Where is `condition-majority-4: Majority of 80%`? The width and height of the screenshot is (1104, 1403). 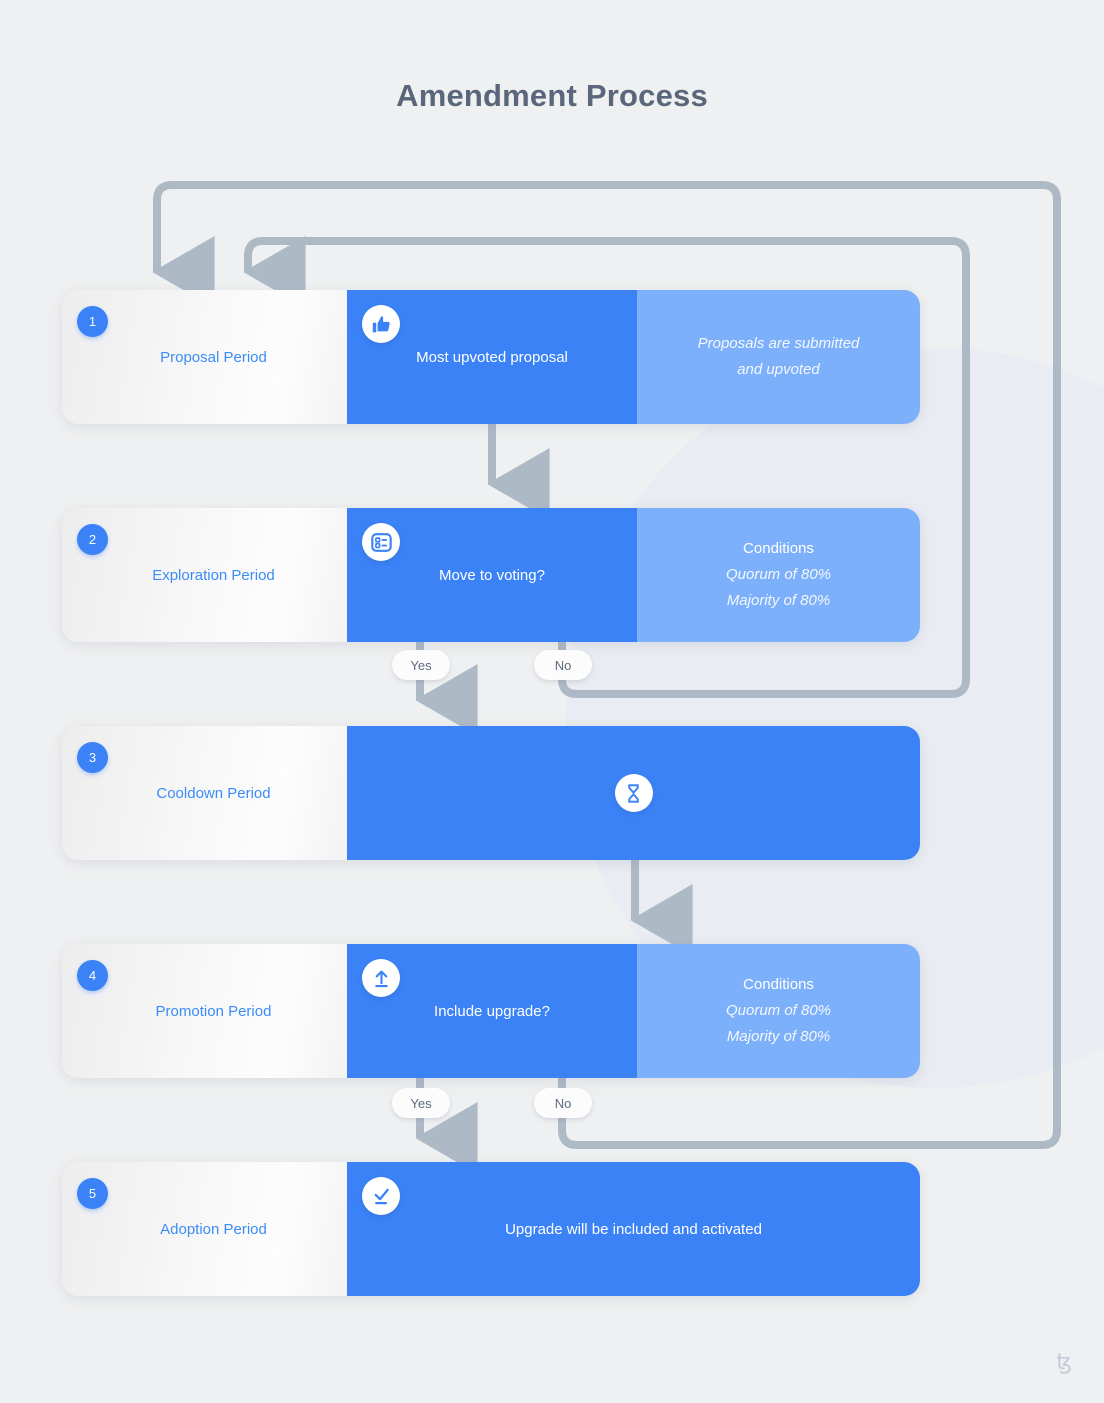 condition-majority-4: Majority of 80% is located at coordinates (778, 1037).